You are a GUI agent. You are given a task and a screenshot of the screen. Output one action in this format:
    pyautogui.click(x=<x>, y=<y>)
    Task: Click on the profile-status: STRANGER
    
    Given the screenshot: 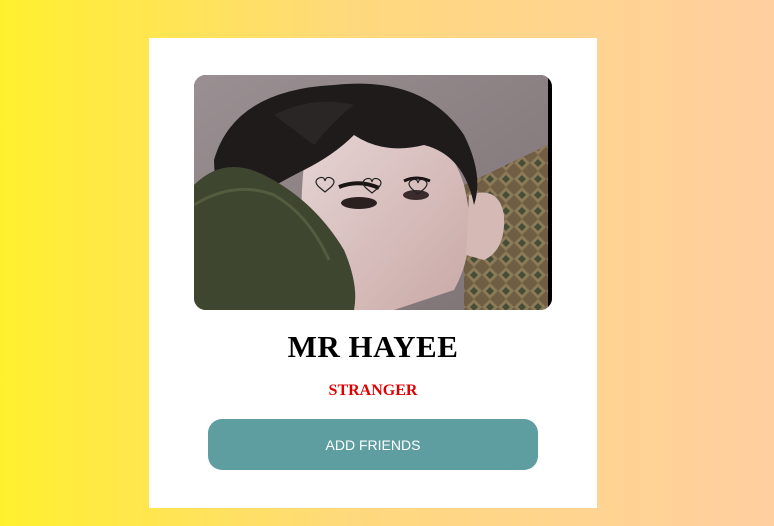 What is the action you would take?
    pyautogui.click(x=373, y=390)
    